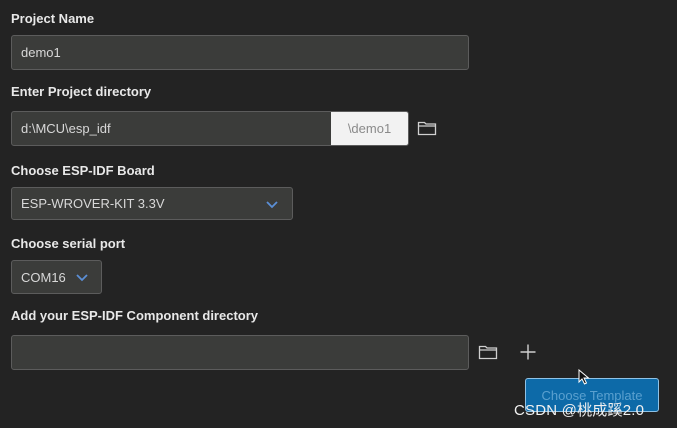 The height and width of the screenshot is (428, 677). What do you see at coordinates (83, 170) in the screenshot?
I see `board-label: Choose ESP-IDF Board` at bounding box center [83, 170].